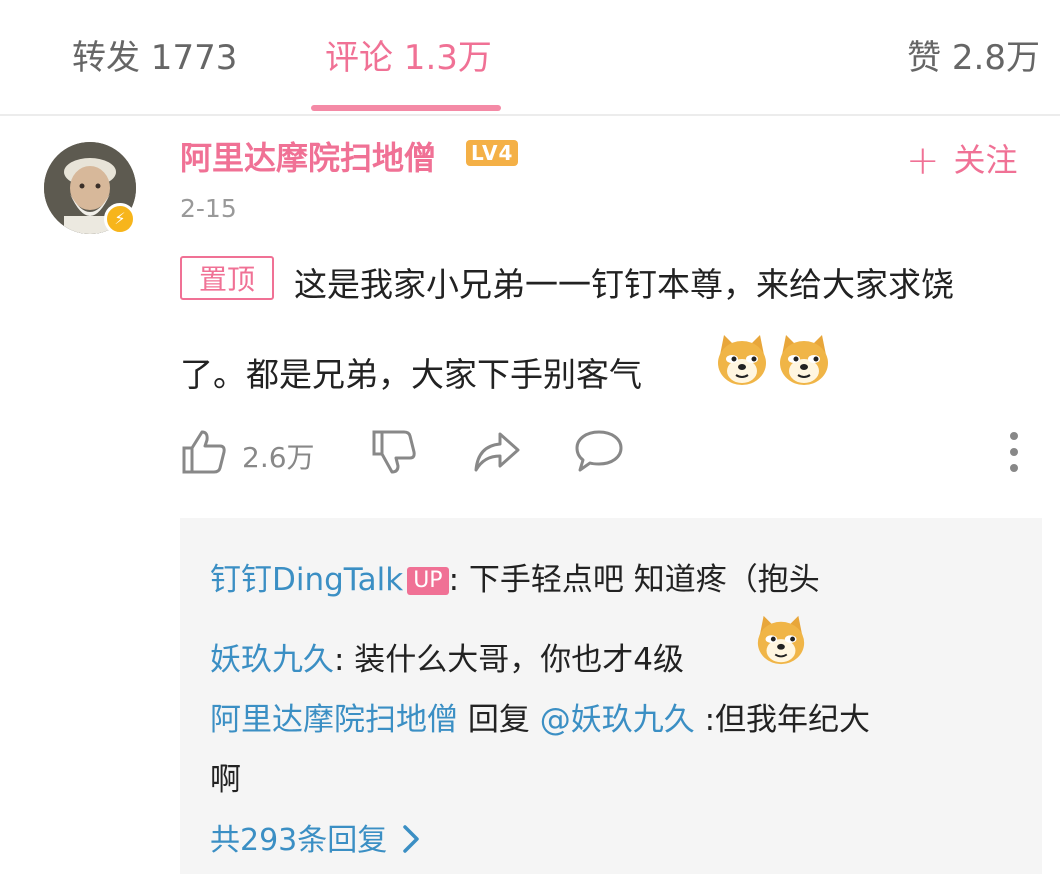  I want to click on reply-item: 妖玖九久: 装什么大哥，你也才4级, so click(447, 656).